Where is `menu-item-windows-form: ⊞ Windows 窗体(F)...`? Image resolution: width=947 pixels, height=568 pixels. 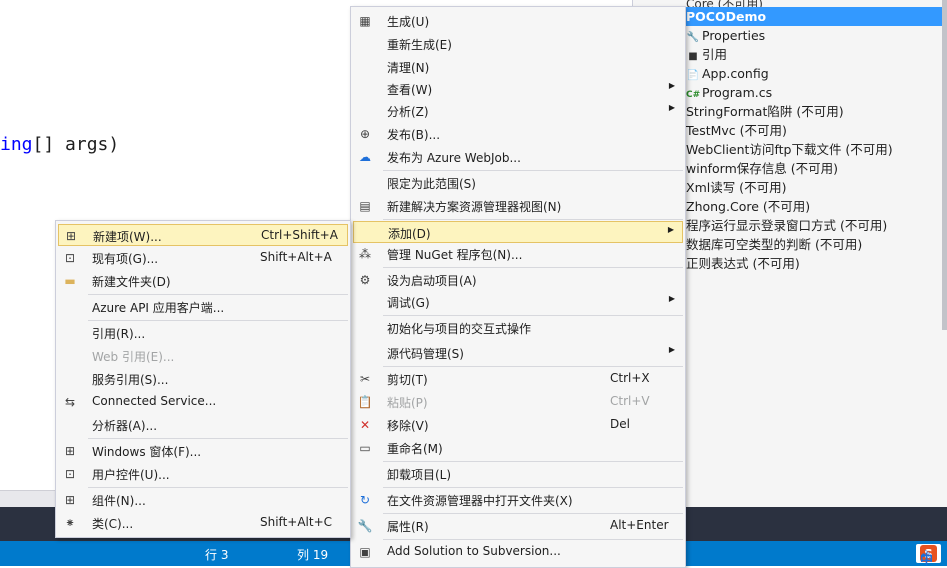
menu-item-windows-form: ⊞ Windows 窗体(F)... is located at coordinates (203, 451).